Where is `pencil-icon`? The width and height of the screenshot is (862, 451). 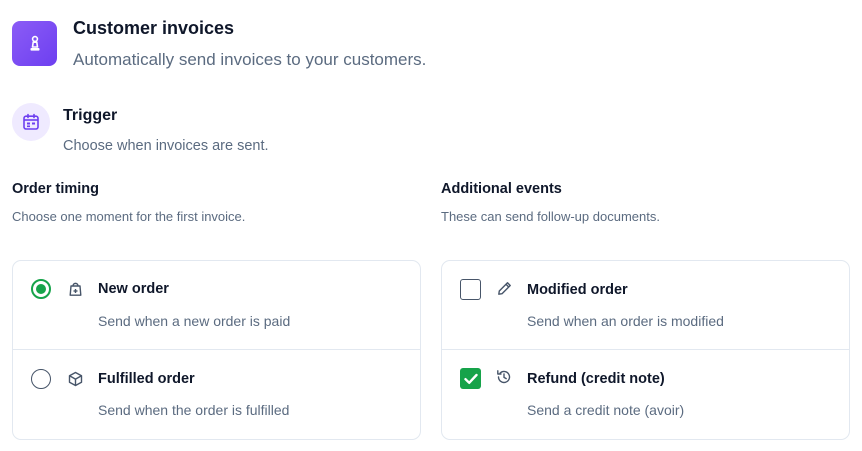 pencil-icon is located at coordinates (504, 288).